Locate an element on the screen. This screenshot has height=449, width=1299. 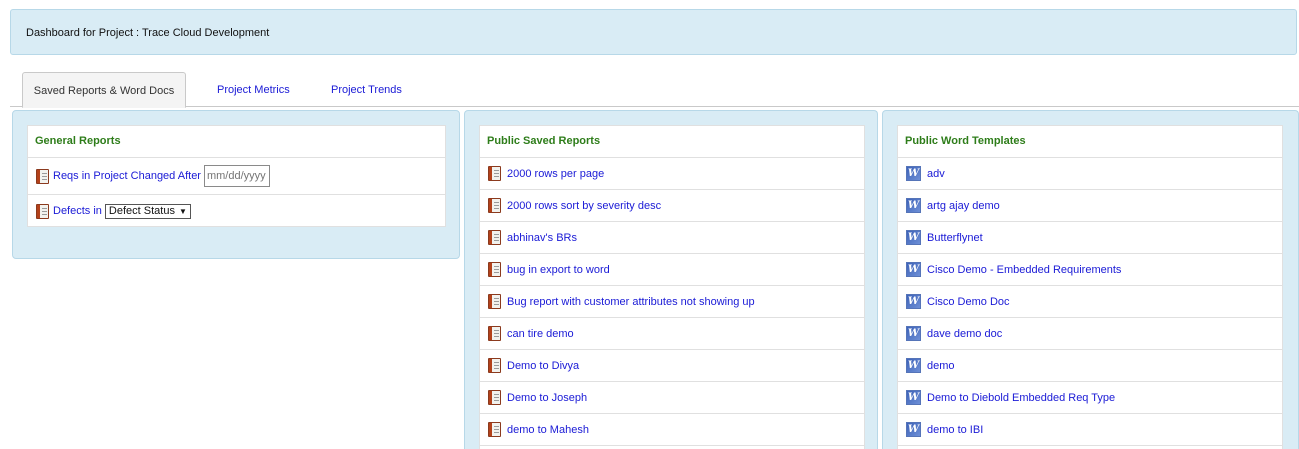
defect-status-value: Defect Status is located at coordinates (141, 210).